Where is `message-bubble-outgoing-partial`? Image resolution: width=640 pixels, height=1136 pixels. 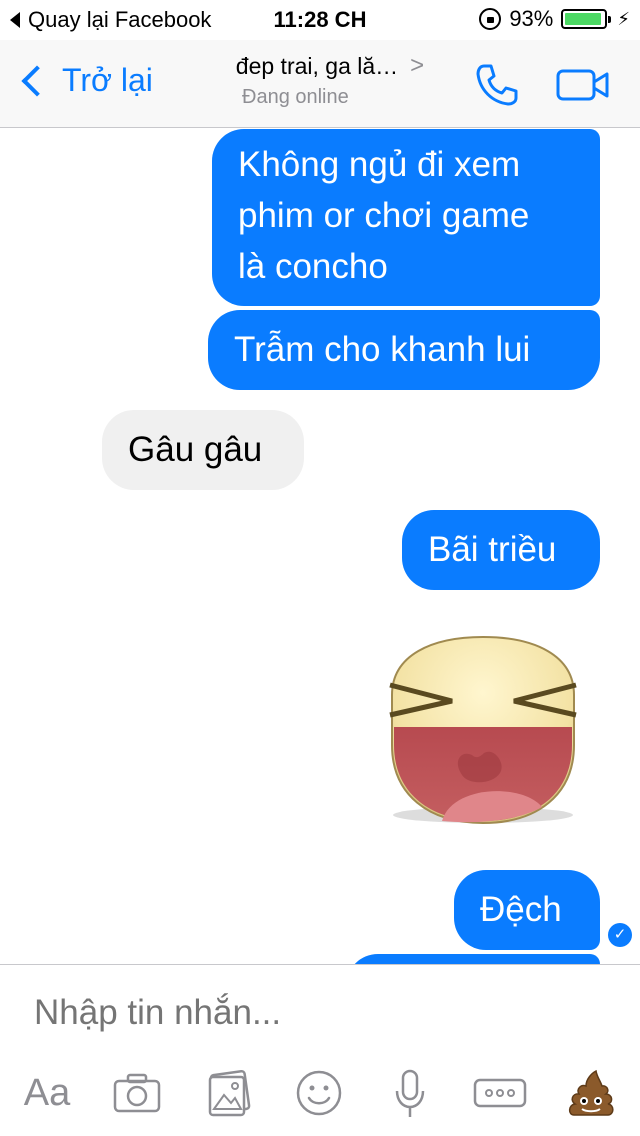
message-bubble-outgoing-partial is located at coordinates (473, 959).